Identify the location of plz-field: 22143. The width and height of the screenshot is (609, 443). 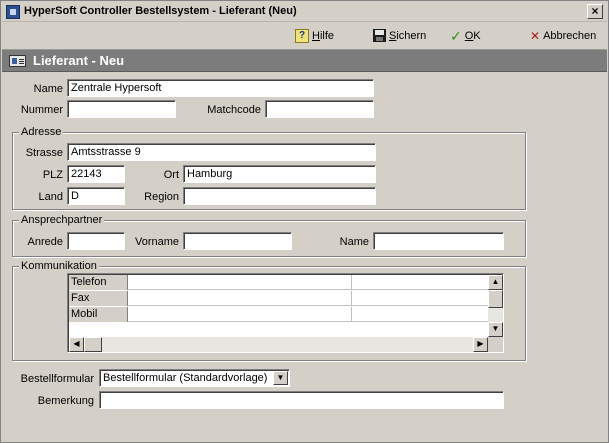
(96, 174).